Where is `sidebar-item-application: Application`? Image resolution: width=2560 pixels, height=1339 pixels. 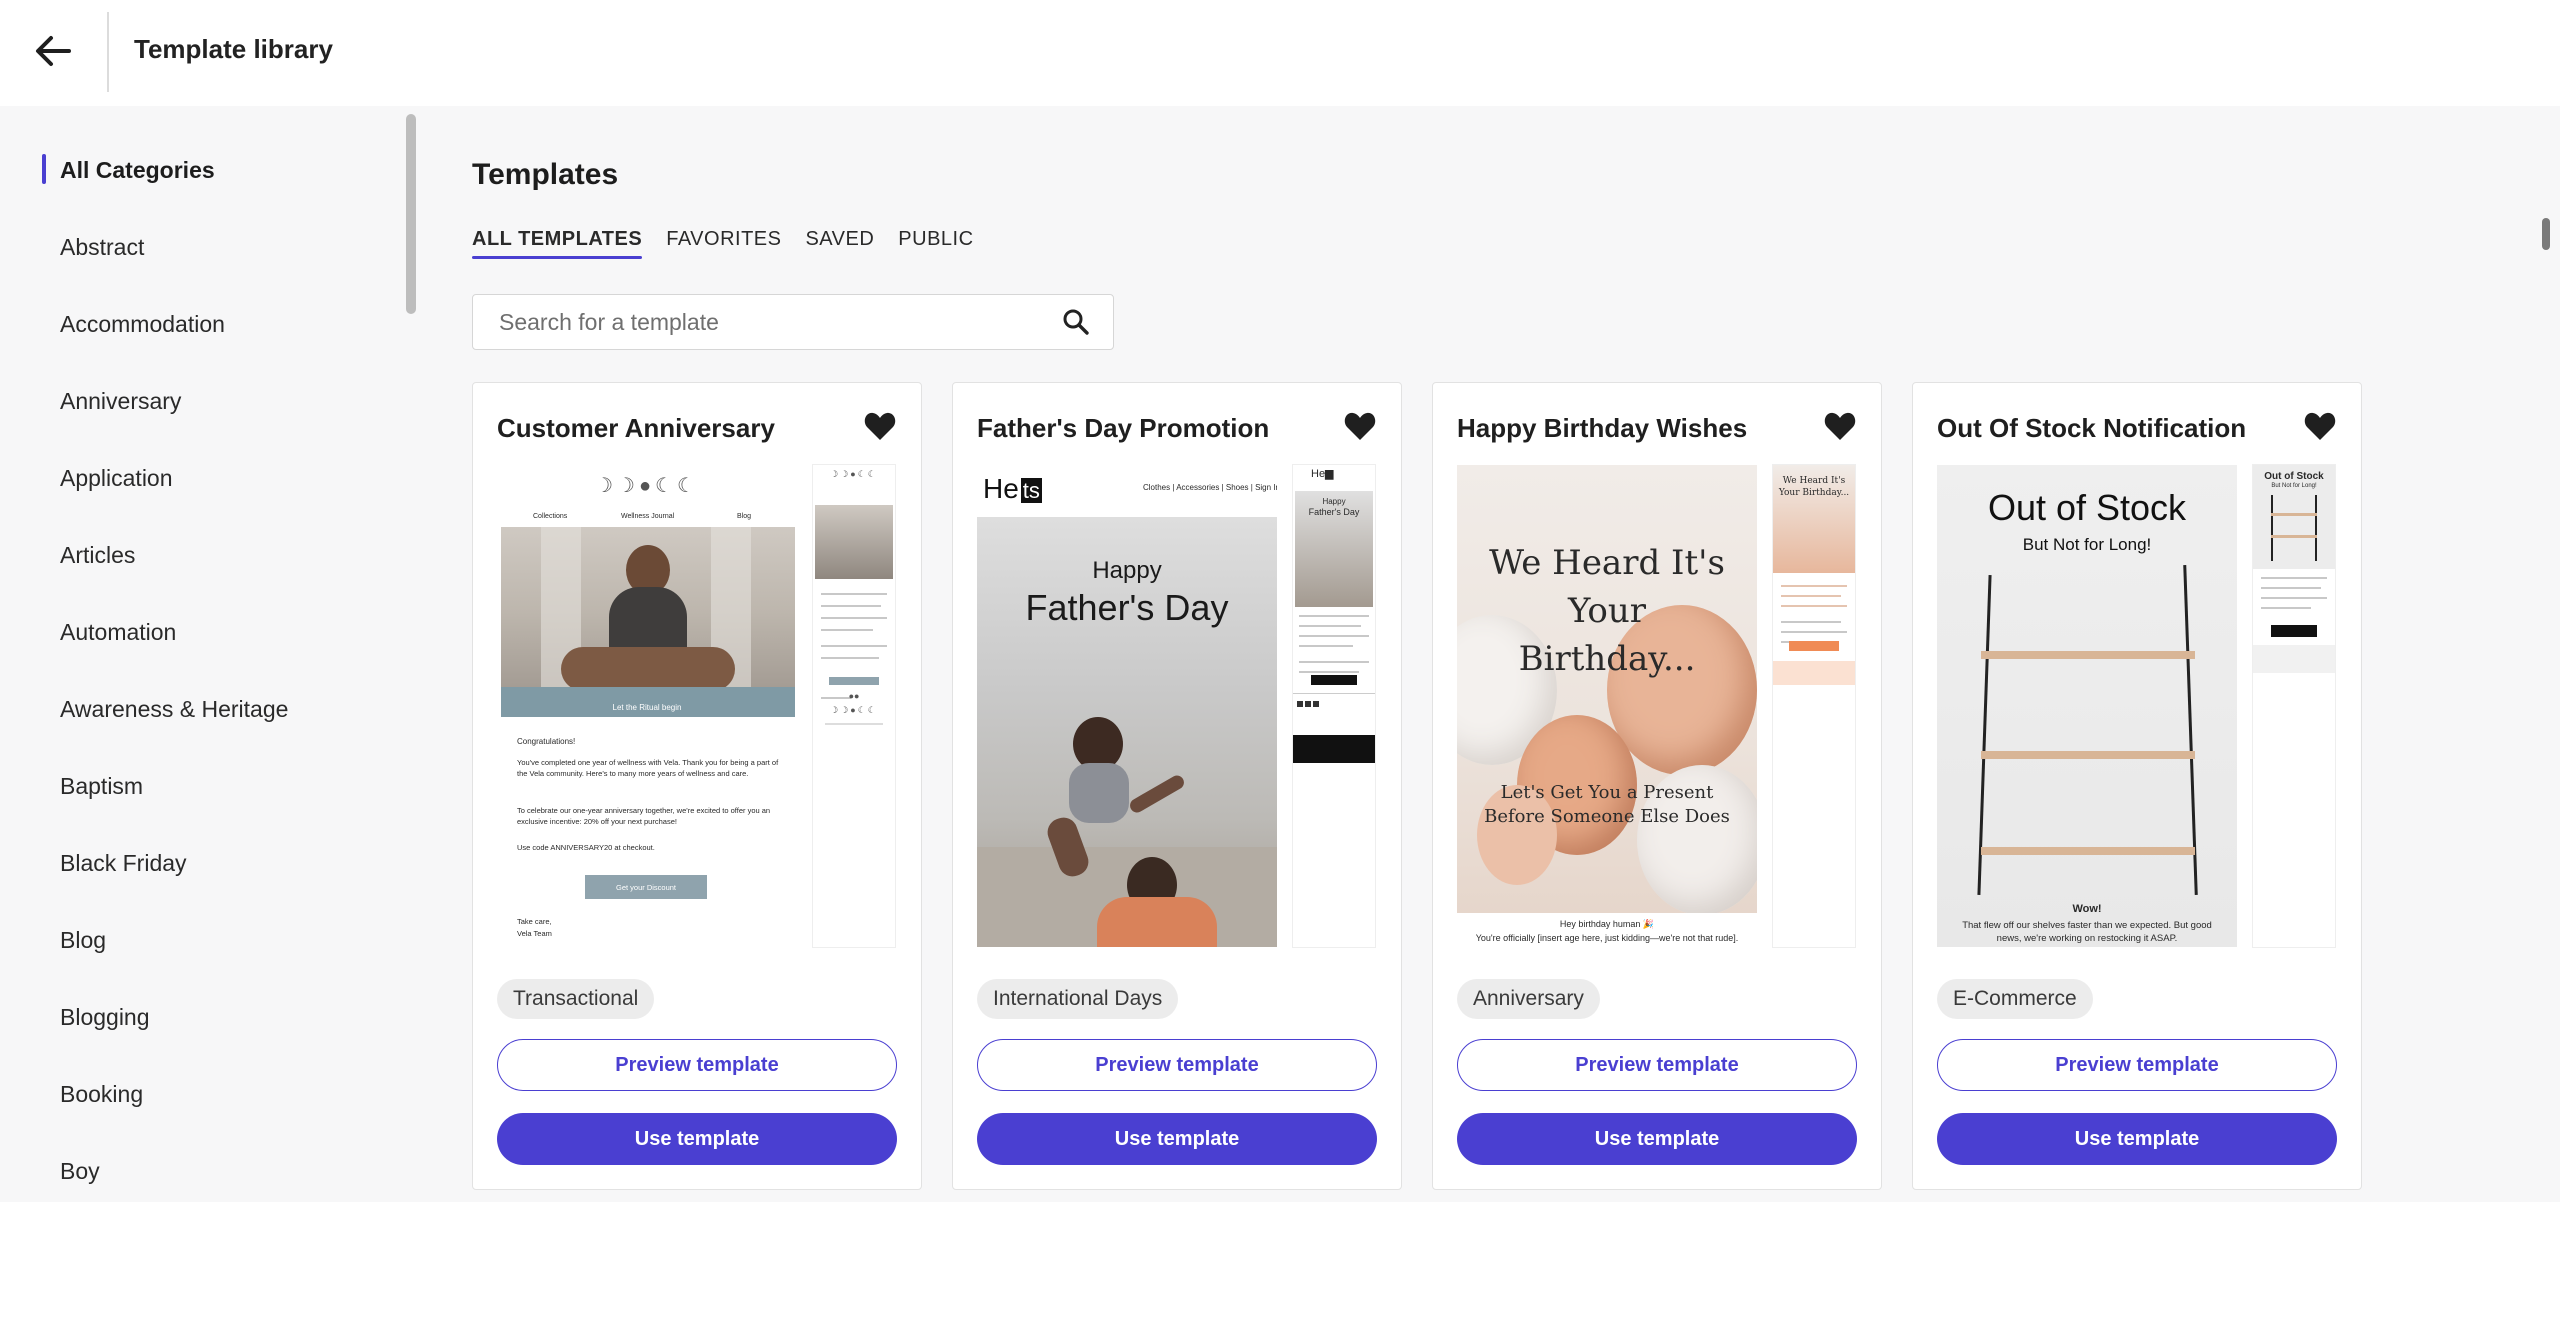
sidebar-item-application: Application is located at coordinates (107, 478).